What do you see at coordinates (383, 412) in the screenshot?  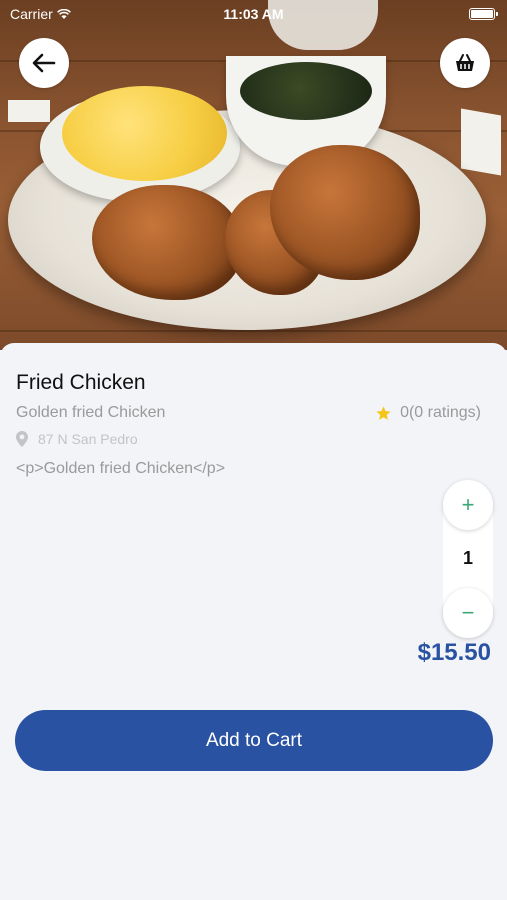 I see `star-icon` at bounding box center [383, 412].